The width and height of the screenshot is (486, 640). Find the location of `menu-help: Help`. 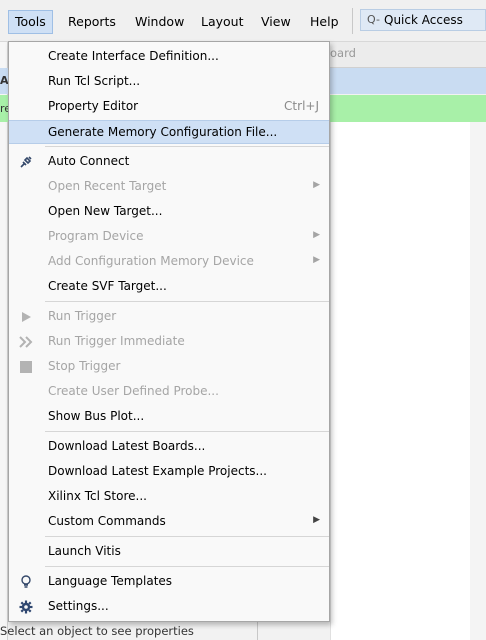

menu-help: Help is located at coordinates (324, 22).